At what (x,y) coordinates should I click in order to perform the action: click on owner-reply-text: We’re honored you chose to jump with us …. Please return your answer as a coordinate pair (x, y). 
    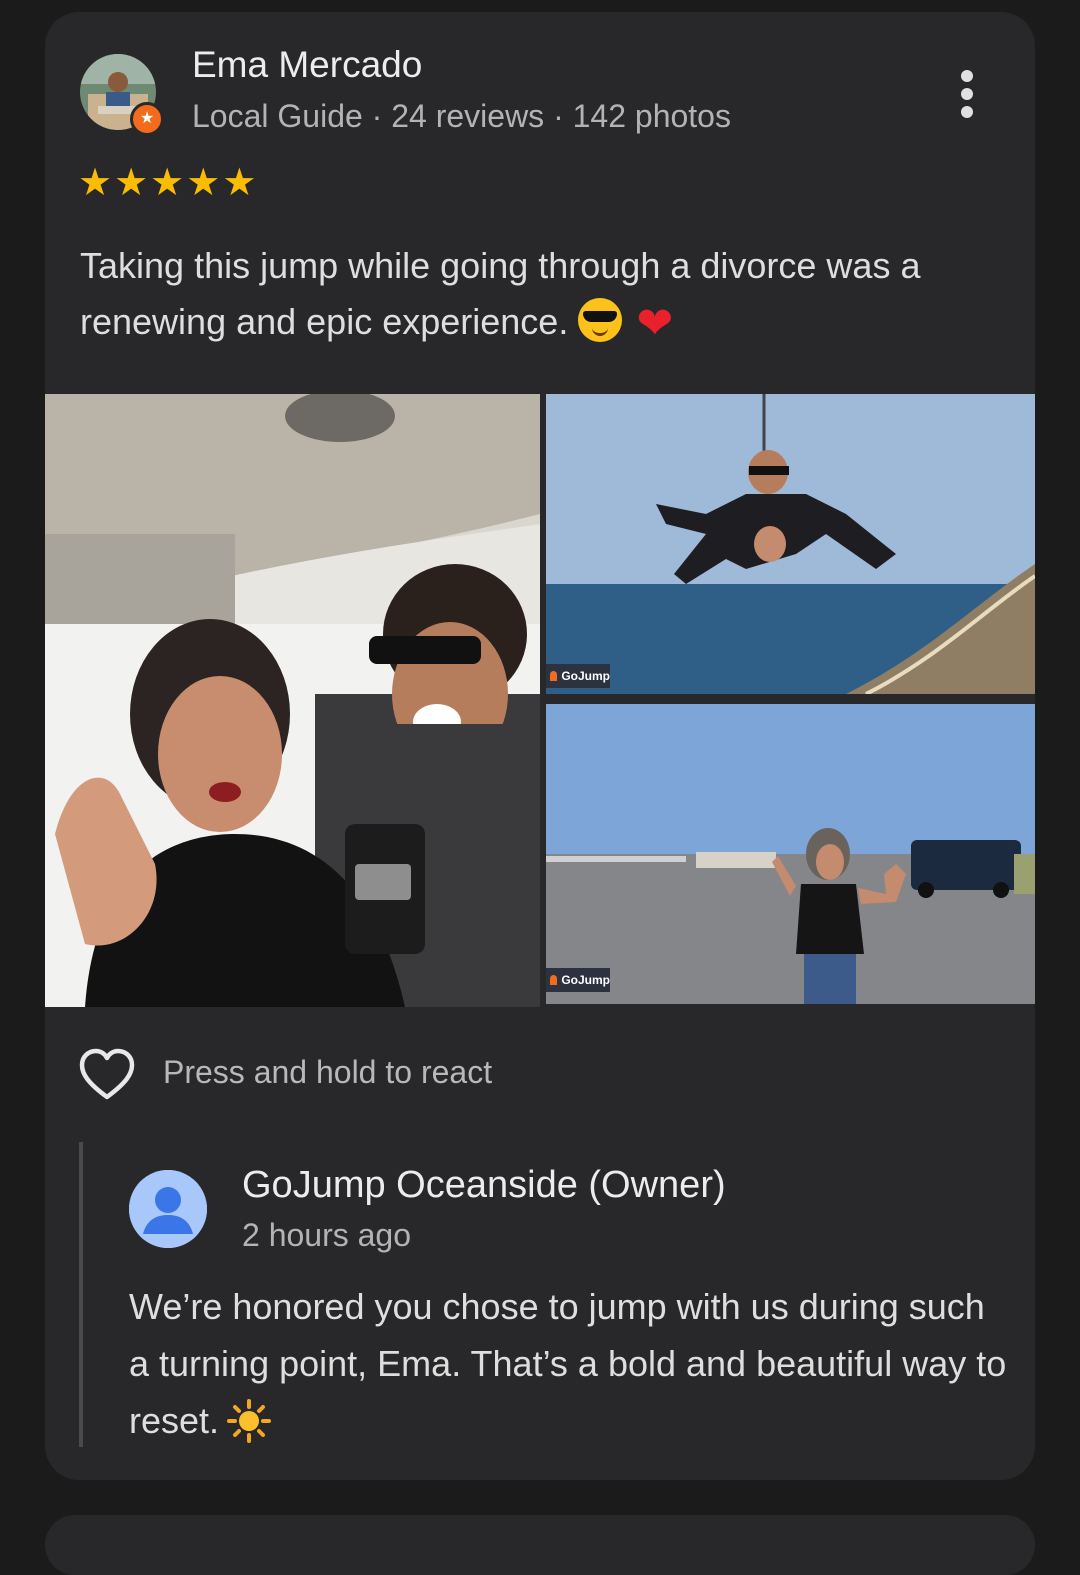
    Looking at the image, I should click on (569, 1363).